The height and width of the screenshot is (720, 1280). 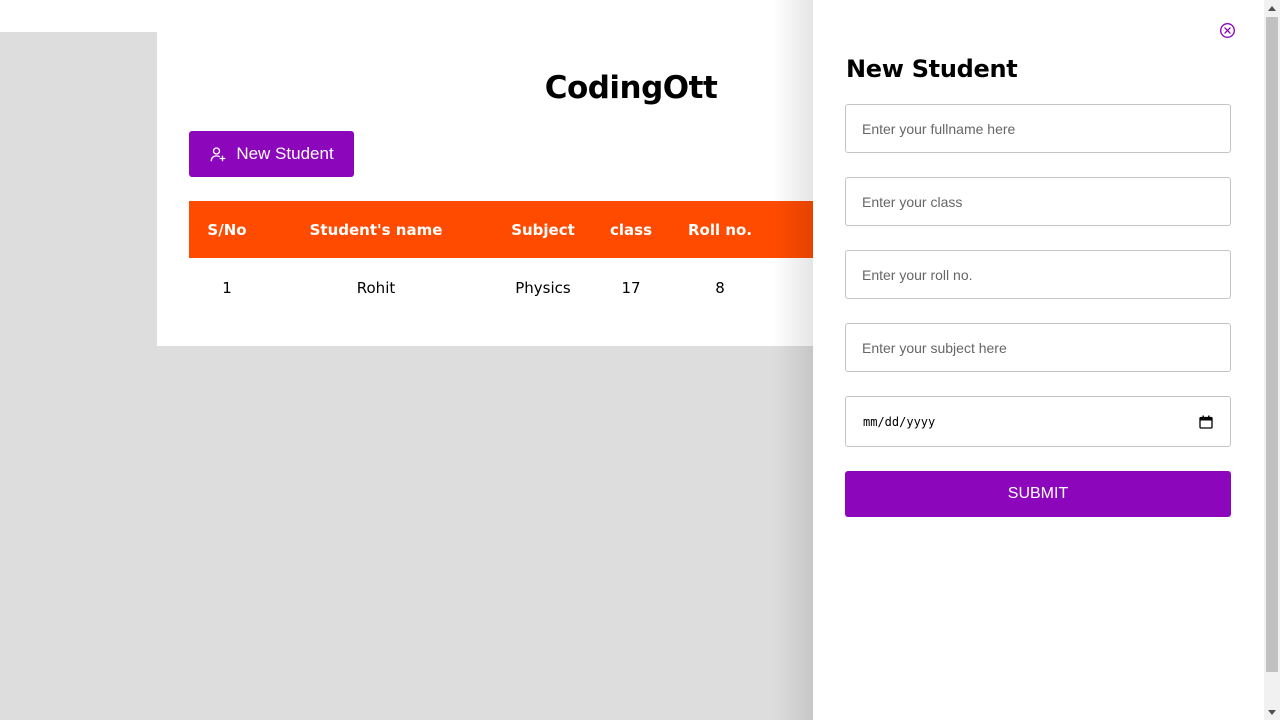 What do you see at coordinates (899, 421) in the screenshot?
I see `date-input-text: mm/dd/yyyy` at bounding box center [899, 421].